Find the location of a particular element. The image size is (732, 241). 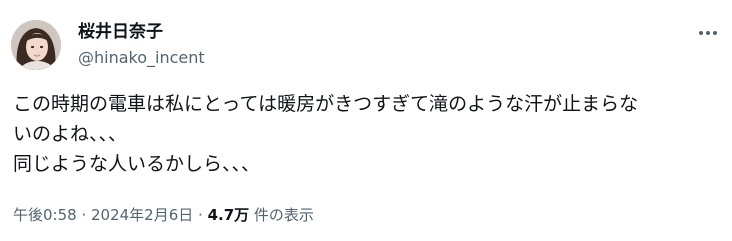

tweet-time-link: 午後0:58 · 2024年2月6日 is located at coordinates (103, 215).